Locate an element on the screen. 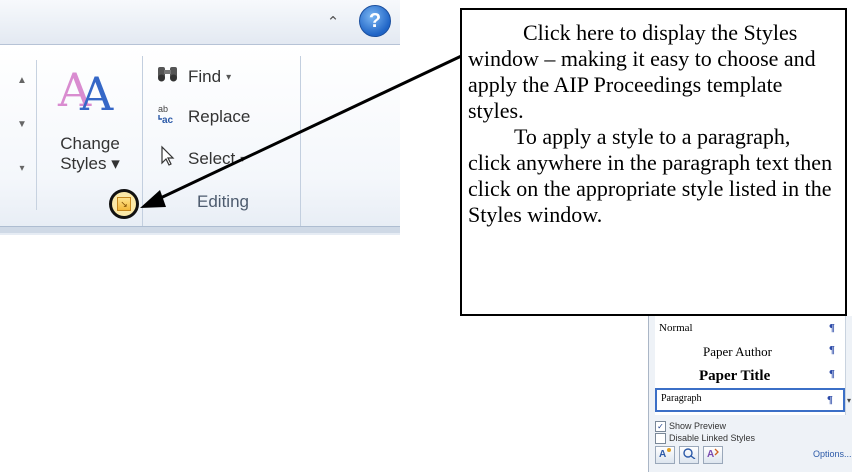 The image size is (852, 472). change-styles-label: Change Styles ▾ is located at coordinates (90, 153).